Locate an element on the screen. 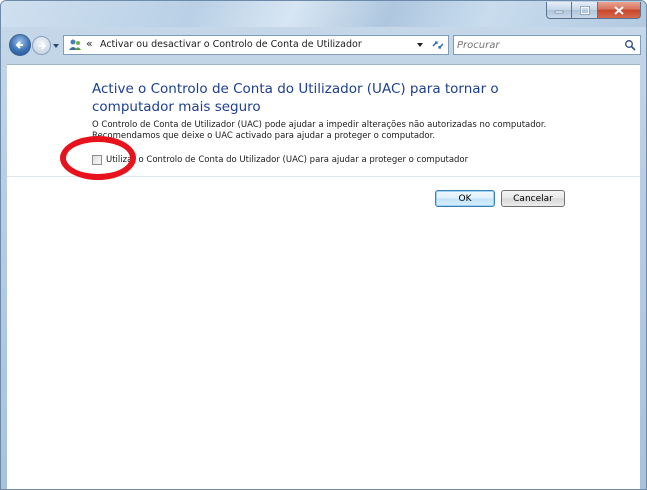 Image resolution: width=647 pixels, height=490 pixels. minimize-button is located at coordinates (559, 10).